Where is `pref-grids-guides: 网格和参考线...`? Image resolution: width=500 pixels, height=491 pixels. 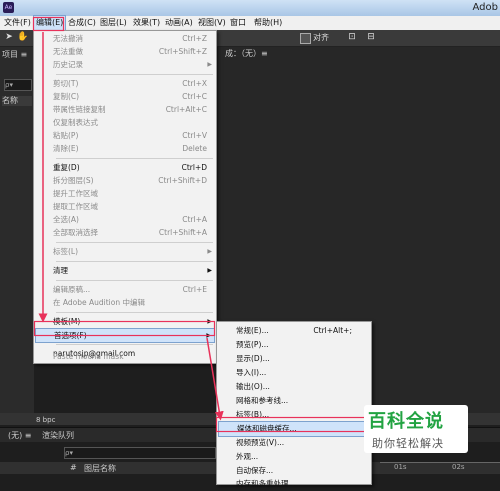 pref-grids-guides: 网格和参考线... is located at coordinates (294, 401).